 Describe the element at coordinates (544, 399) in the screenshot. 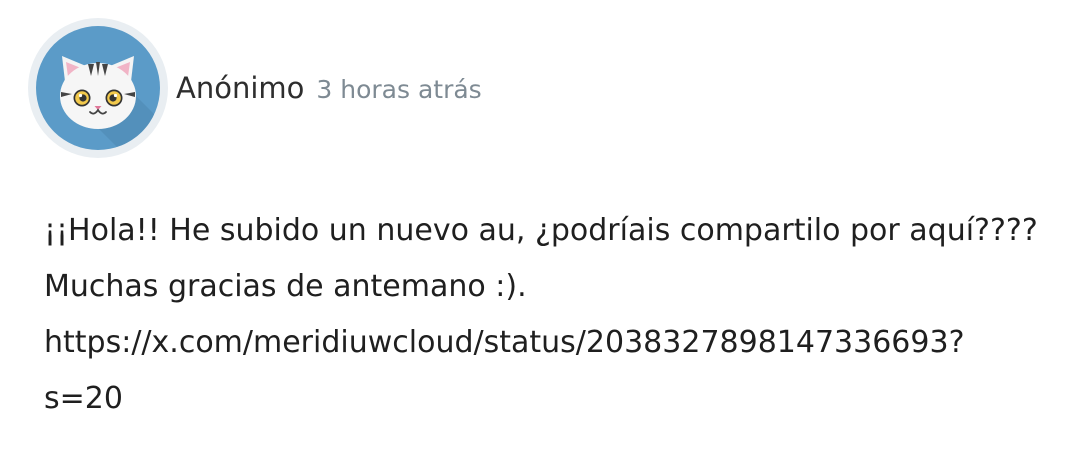

I see `comment-link-continuation: s=20` at that location.